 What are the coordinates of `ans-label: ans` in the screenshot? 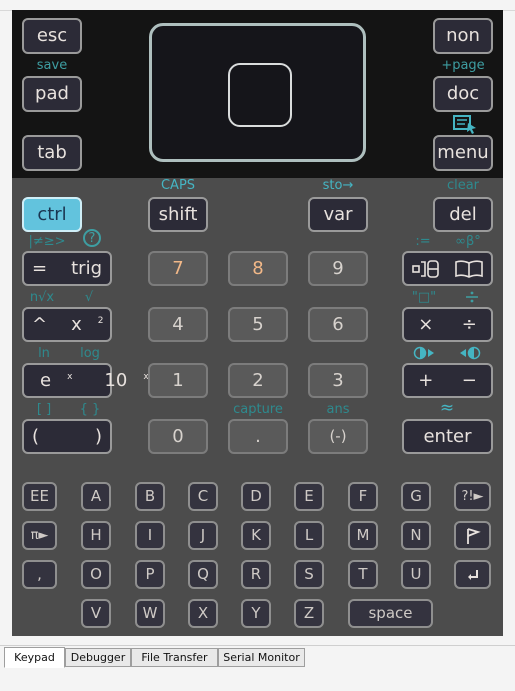 It's located at (338, 409).